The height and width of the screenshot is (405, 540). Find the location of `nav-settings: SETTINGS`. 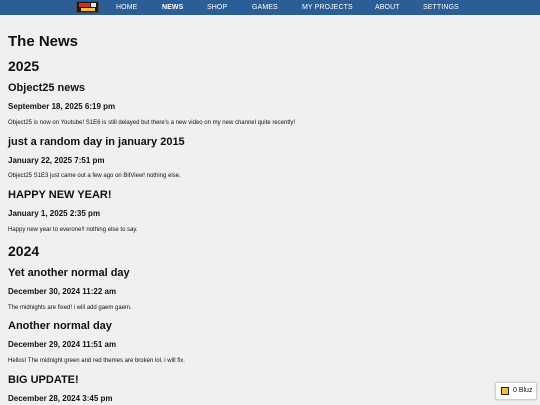

nav-settings: SETTINGS is located at coordinates (441, 7).